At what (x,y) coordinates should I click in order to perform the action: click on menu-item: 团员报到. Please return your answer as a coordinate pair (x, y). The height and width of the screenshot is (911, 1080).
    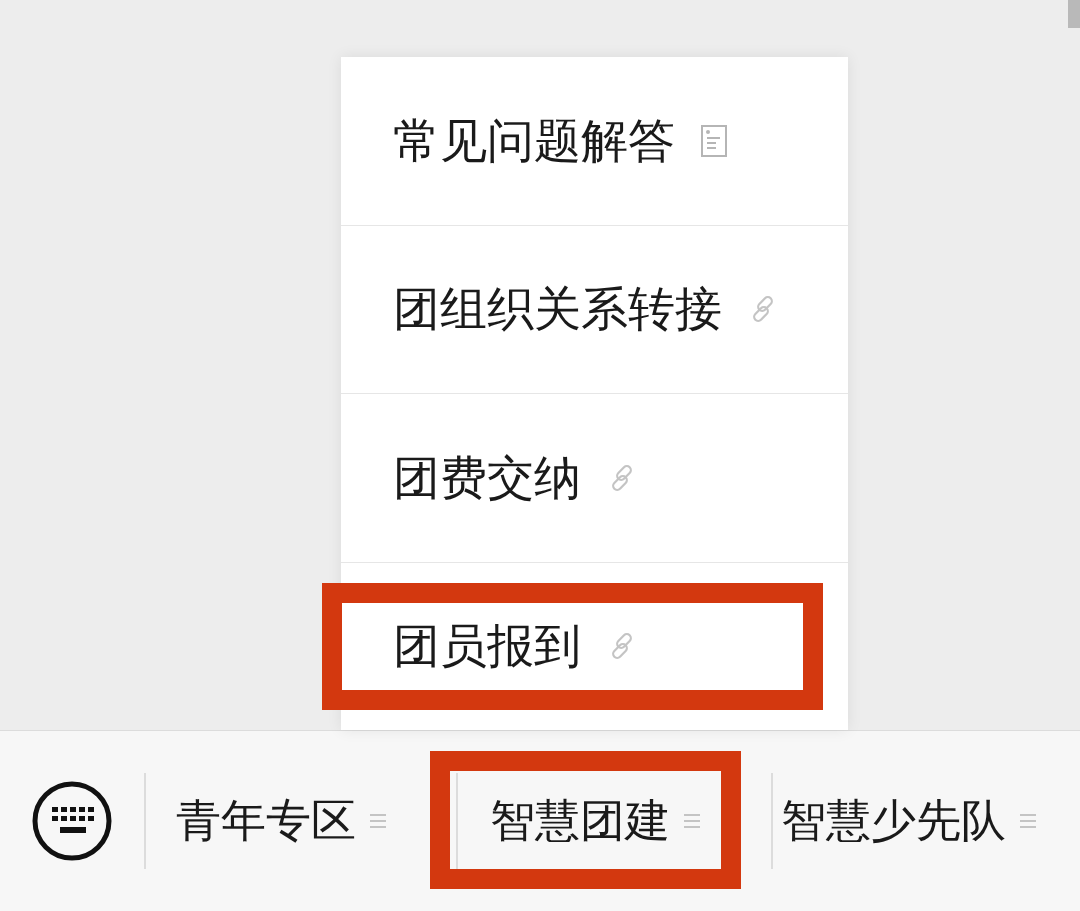
    Looking at the image, I should click on (594, 646).